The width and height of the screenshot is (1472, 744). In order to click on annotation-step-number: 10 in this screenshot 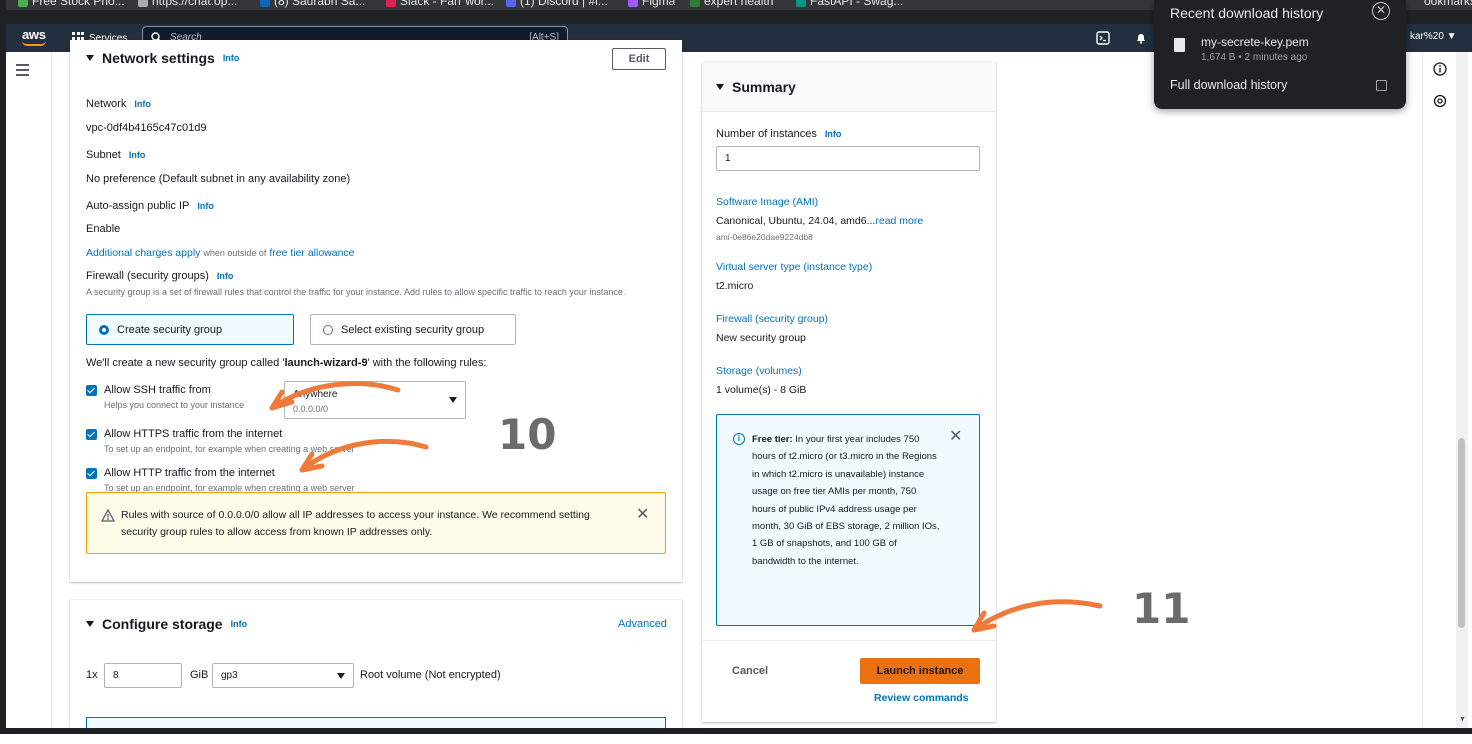, I will do `click(527, 434)`.